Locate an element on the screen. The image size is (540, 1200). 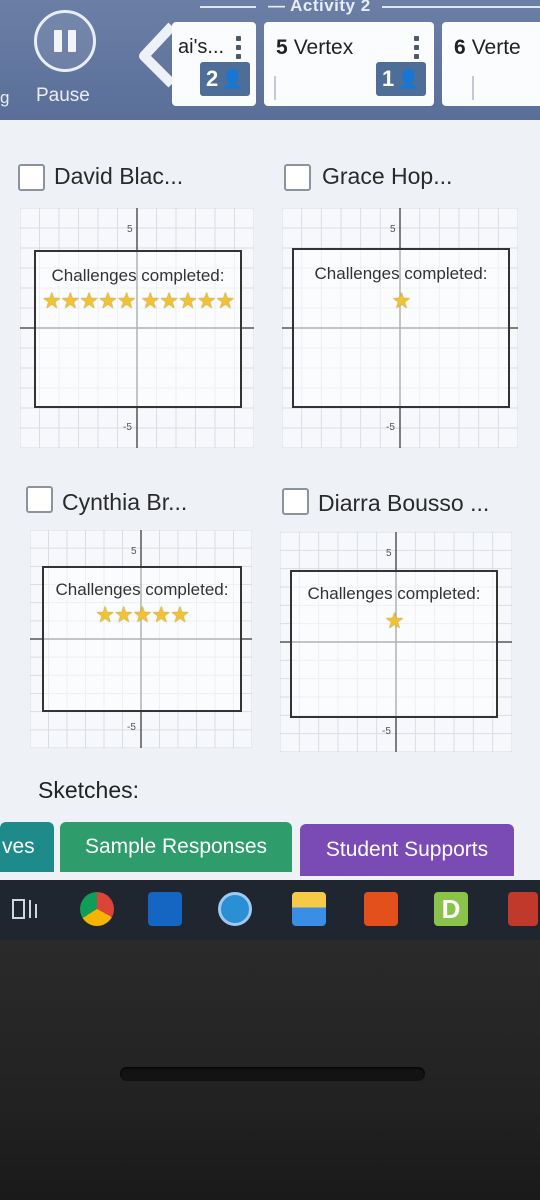
tab-moves: ves is located at coordinates (27, 847).